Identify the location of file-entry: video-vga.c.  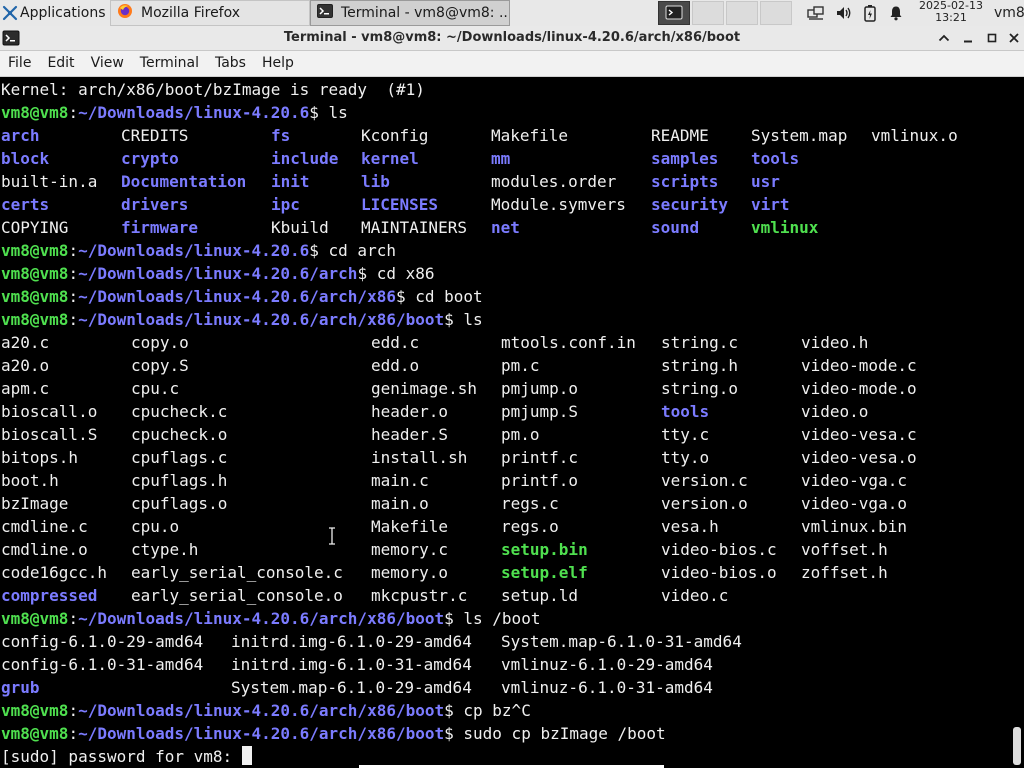
(854, 480).